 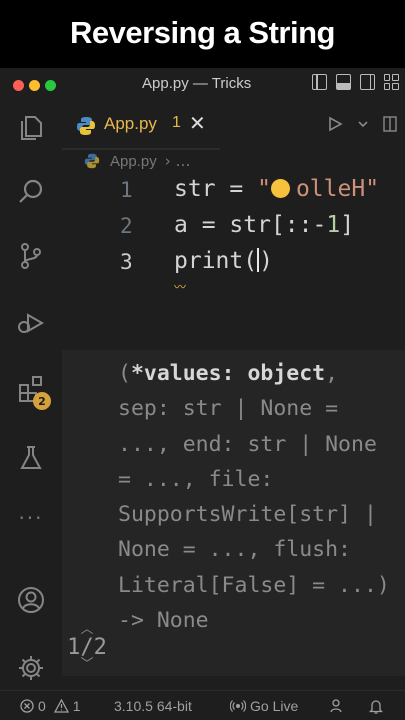 I want to click on warning-count: 1, so click(x=76, y=706).